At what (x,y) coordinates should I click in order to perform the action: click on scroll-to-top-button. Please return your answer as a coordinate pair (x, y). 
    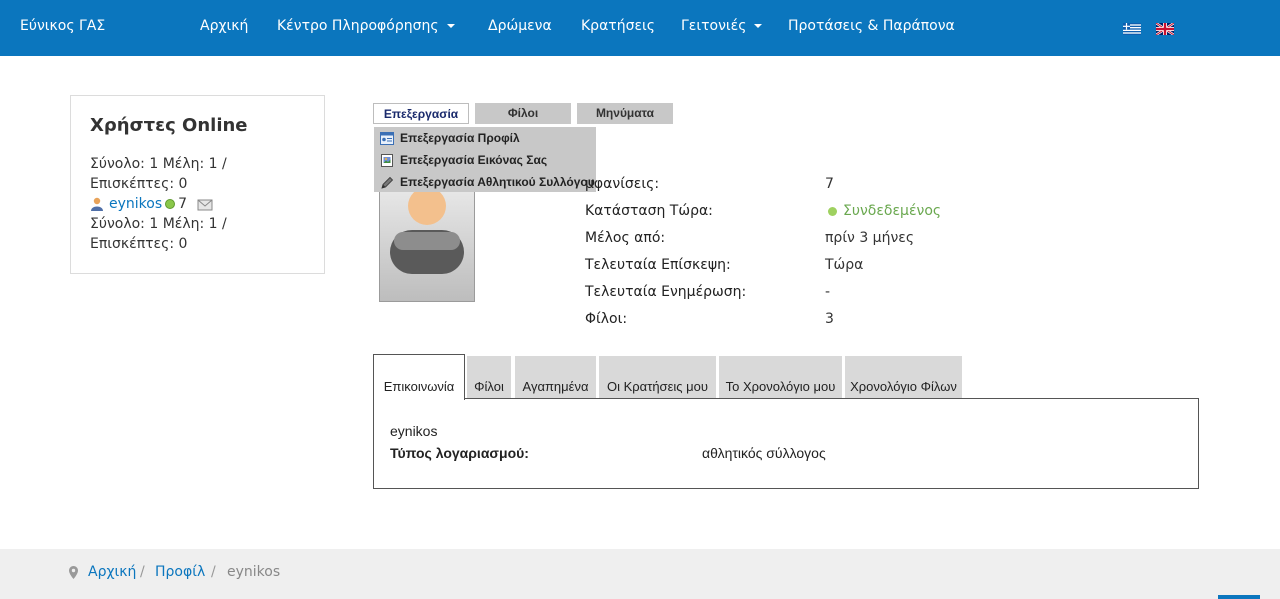
    Looking at the image, I should click on (1239, 597).